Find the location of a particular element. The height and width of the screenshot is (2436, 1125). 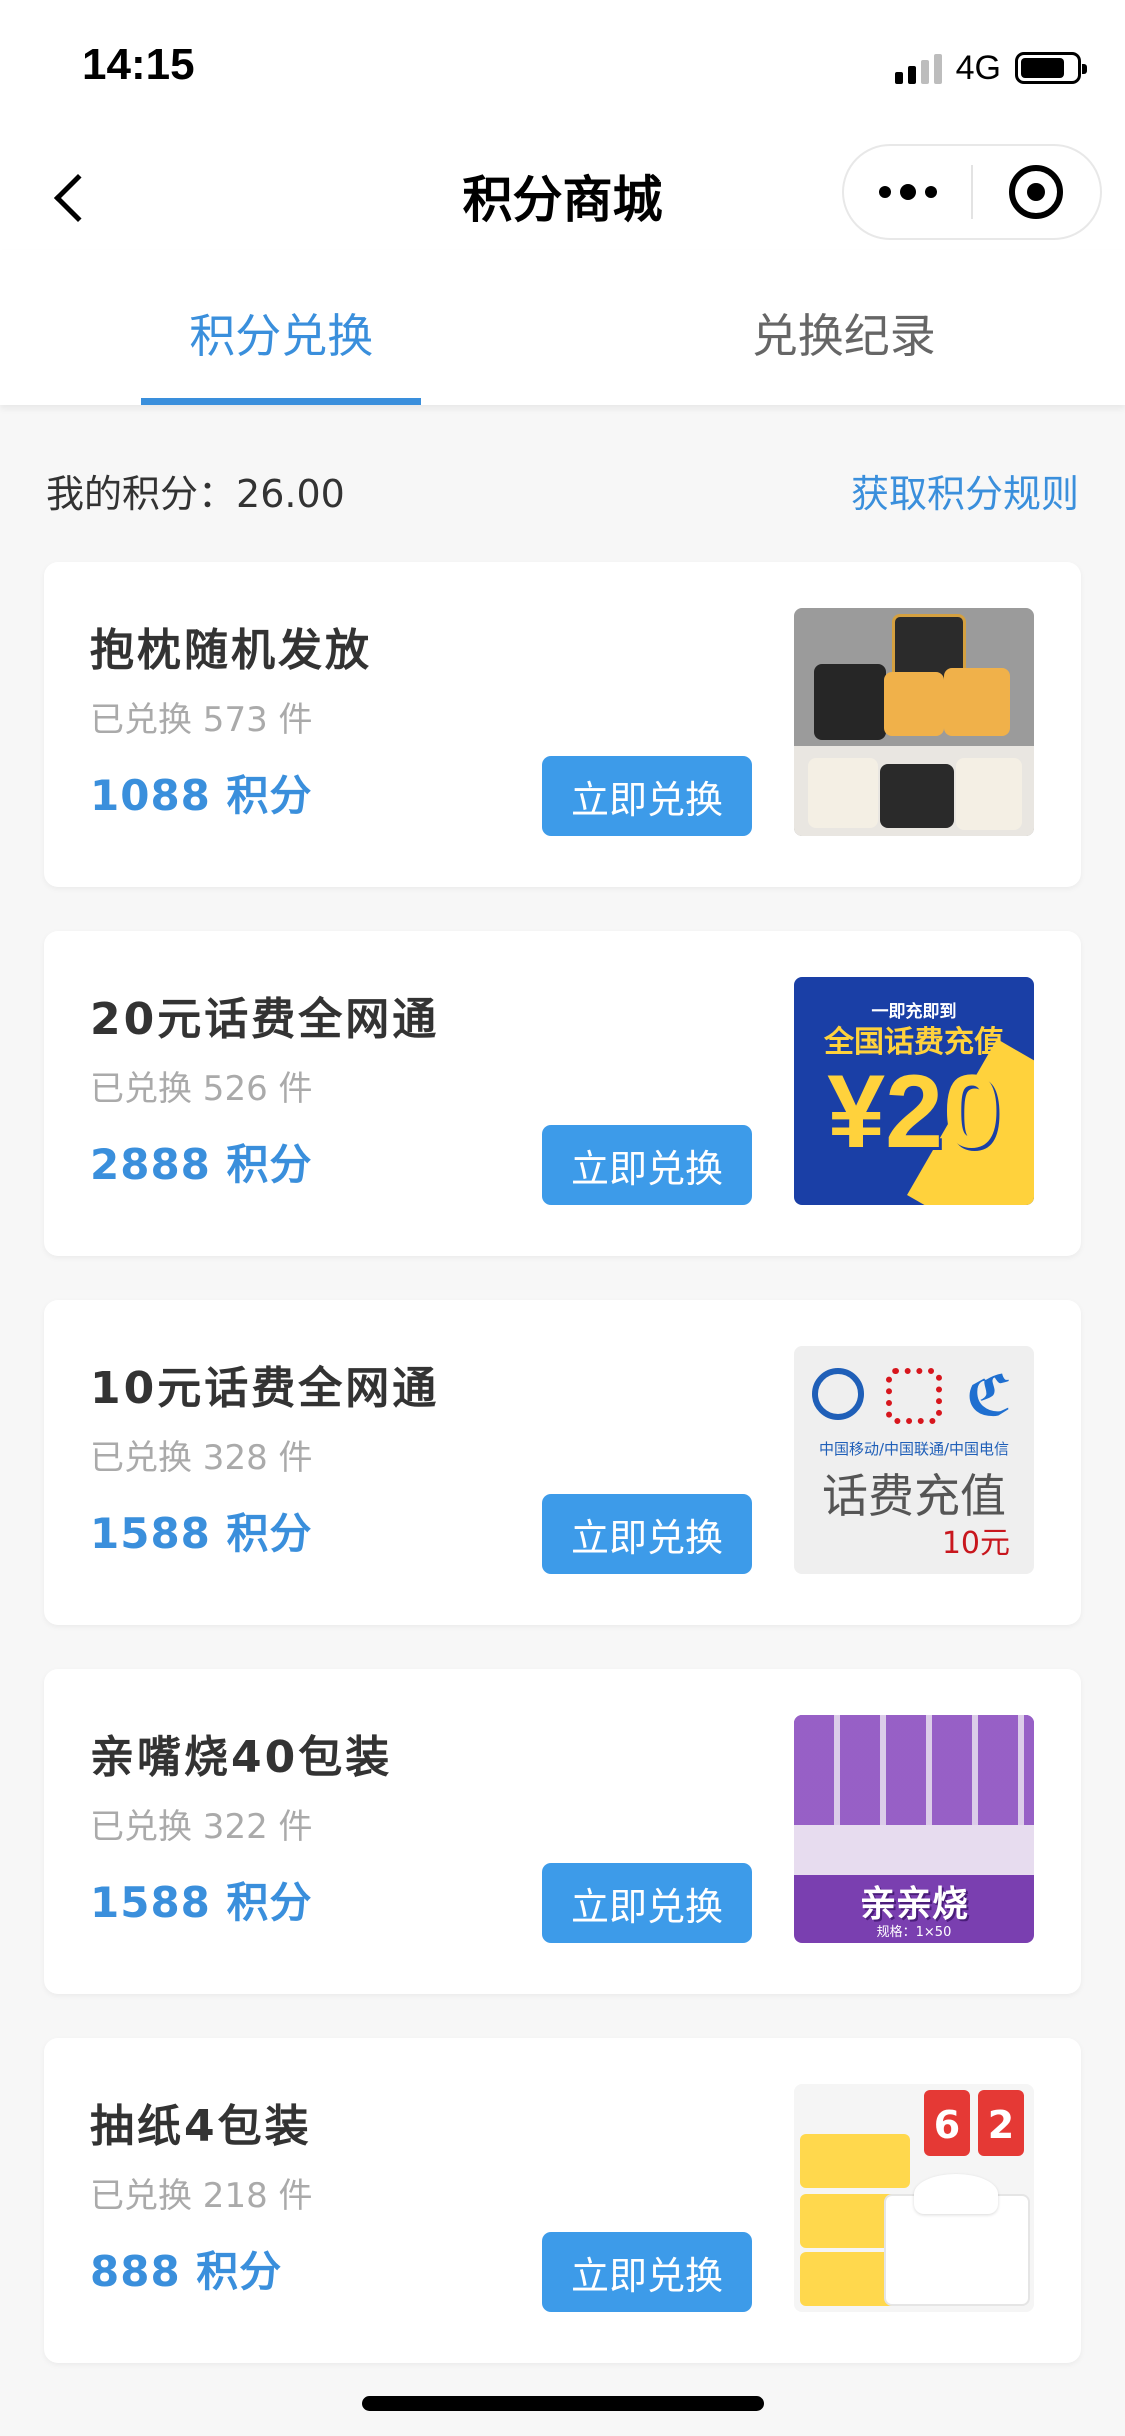

close-mini-program-button is located at coordinates (1036, 192).